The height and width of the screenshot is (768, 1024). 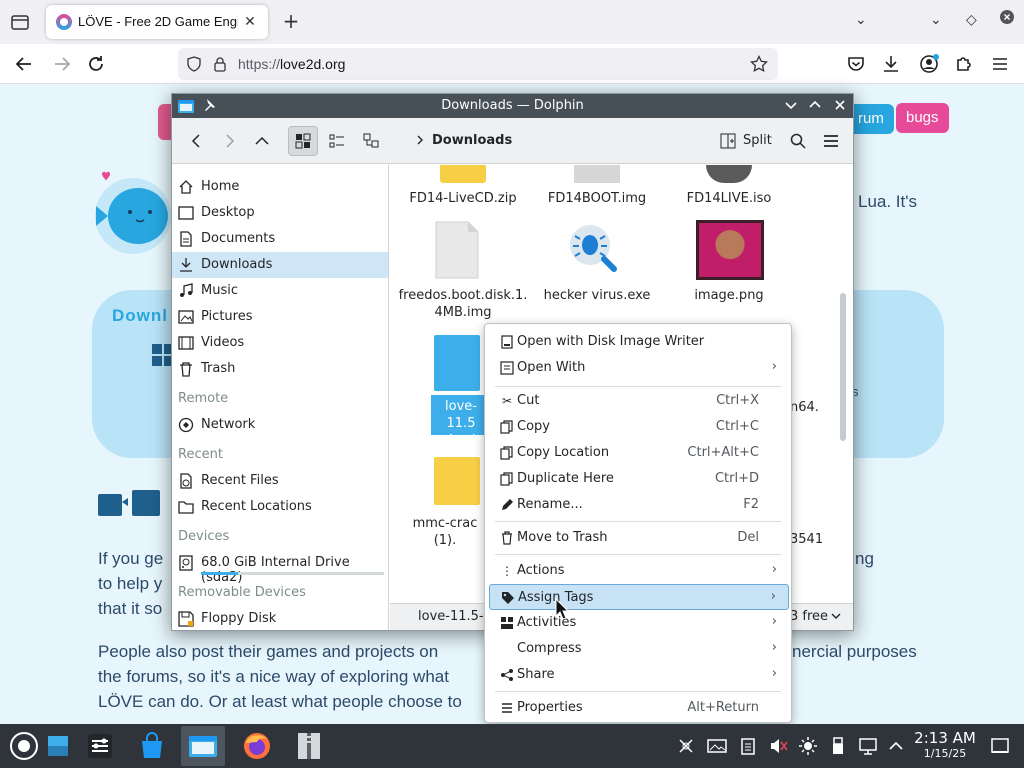 I want to click on menu-assign-tags: Assign Tags ›, so click(x=639, y=597).